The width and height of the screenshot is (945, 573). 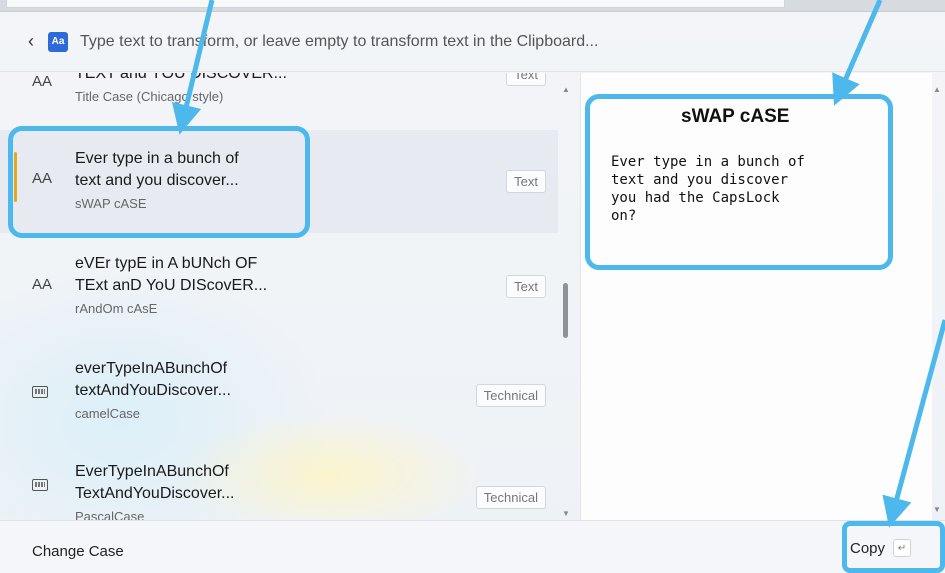 I want to click on extension-name: Change Case, so click(x=78, y=551).